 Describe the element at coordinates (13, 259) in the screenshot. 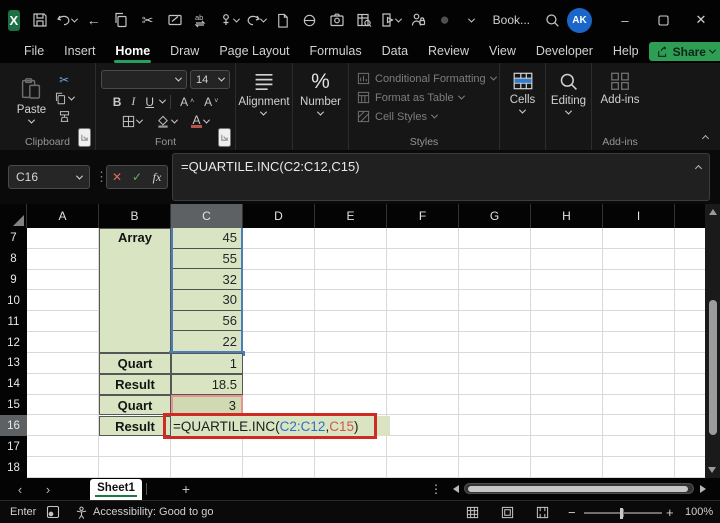

I see `row-header-8: 8` at that location.